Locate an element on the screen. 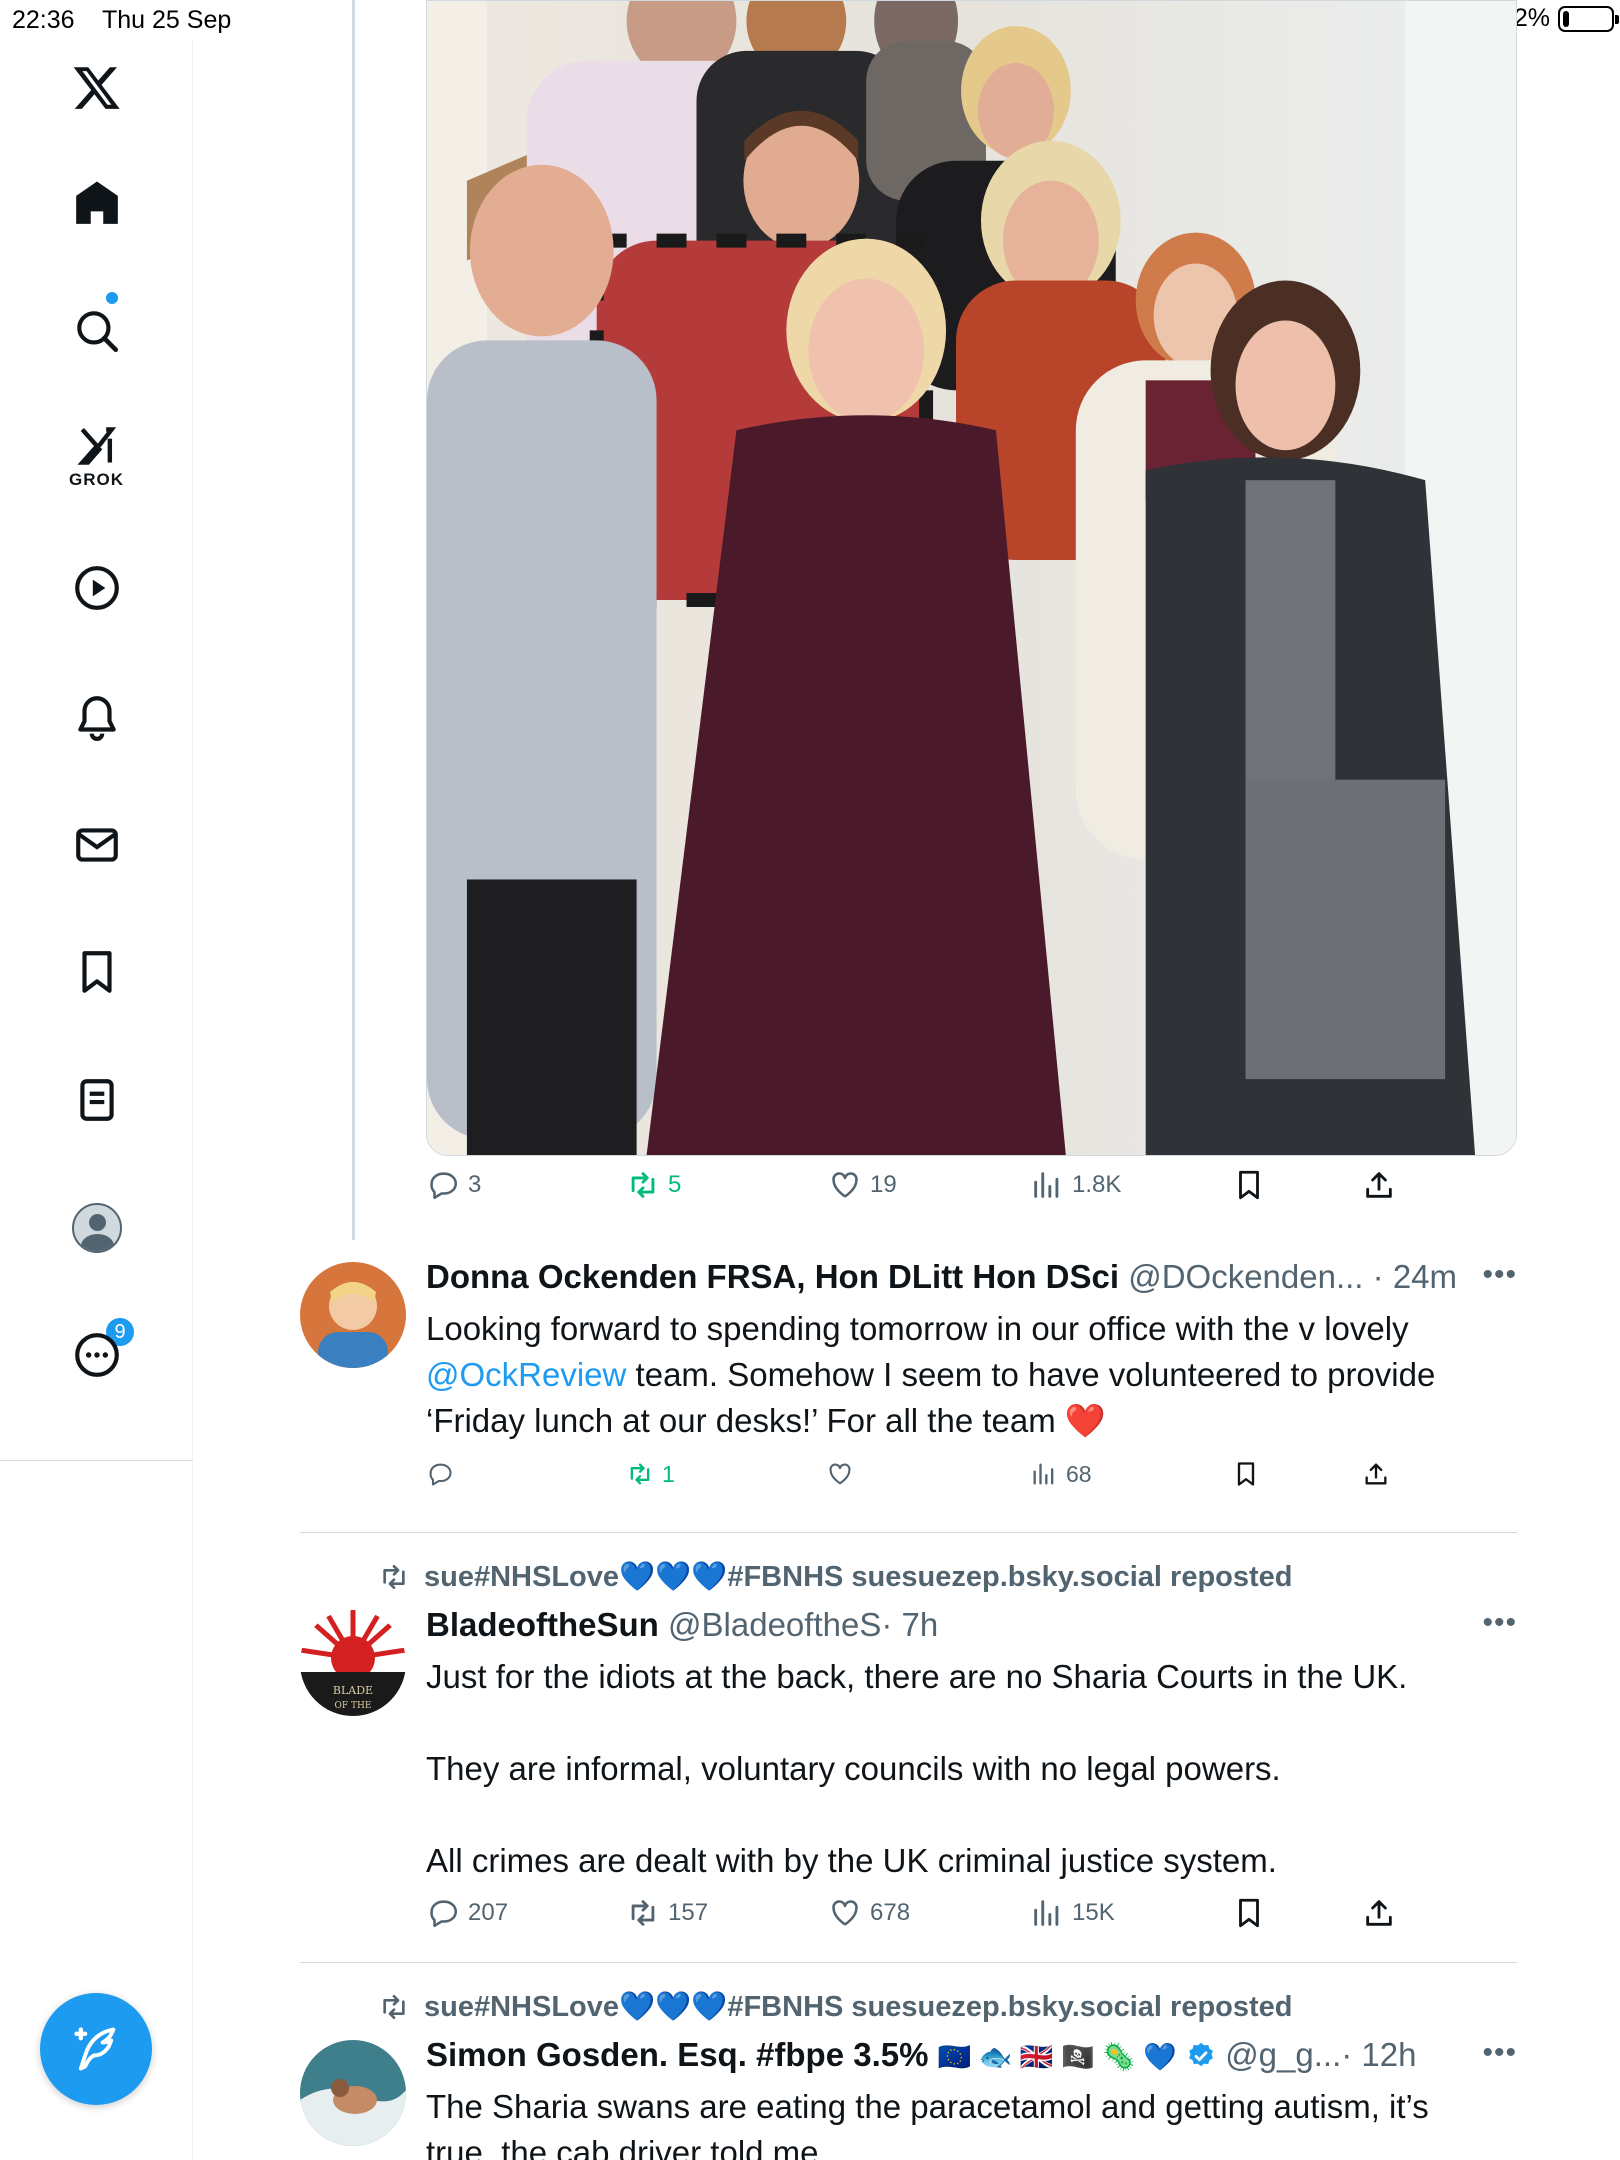 The width and height of the screenshot is (1620, 2160). views-count: 15K is located at coordinates (1093, 1912).